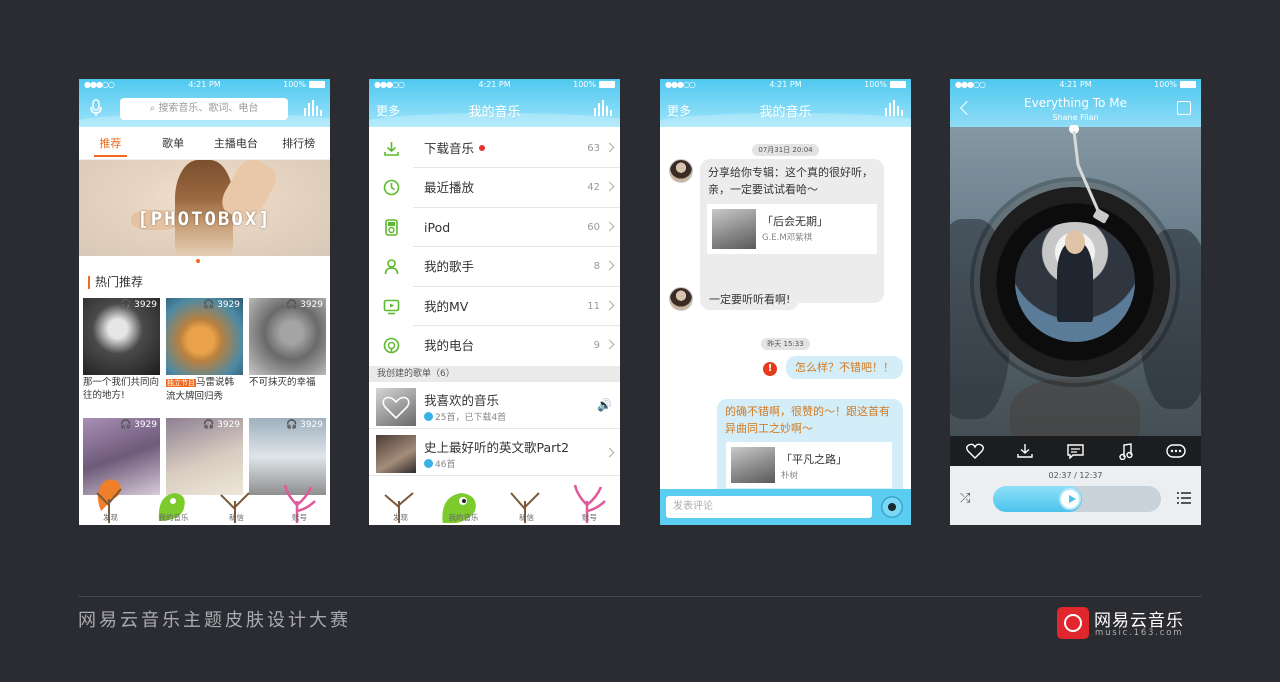 This screenshot has height=682, width=1280. What do you see at coordinates (494, 452) in the screenshot?
I see `playlist-row: 史上最好听的英文歌Part2 46首` at bounding box center [494, 452].